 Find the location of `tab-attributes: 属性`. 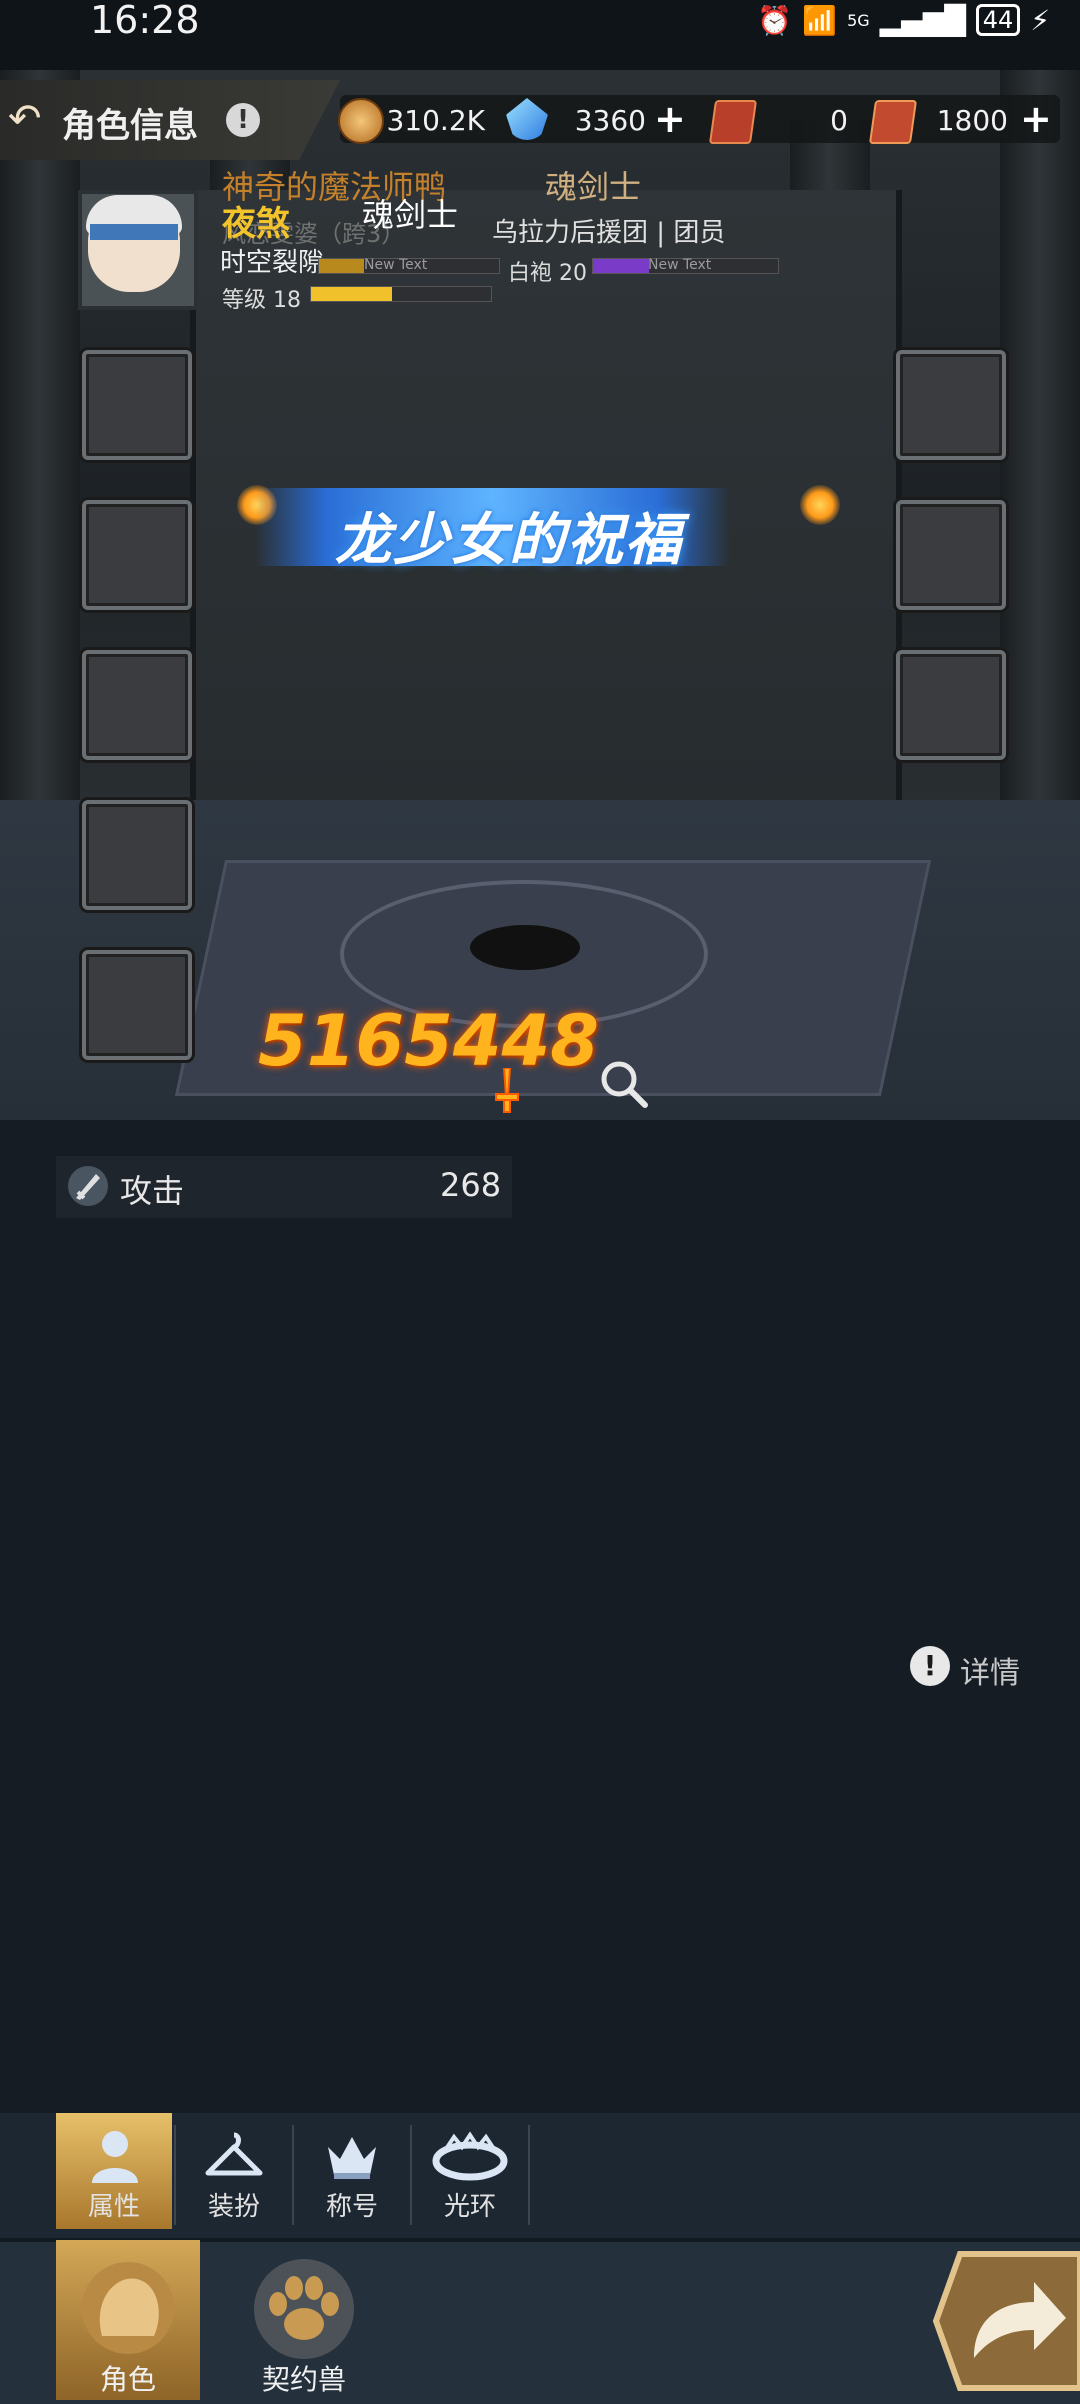

tab-attributes: 属性 is located at coordinates (114, 2171).